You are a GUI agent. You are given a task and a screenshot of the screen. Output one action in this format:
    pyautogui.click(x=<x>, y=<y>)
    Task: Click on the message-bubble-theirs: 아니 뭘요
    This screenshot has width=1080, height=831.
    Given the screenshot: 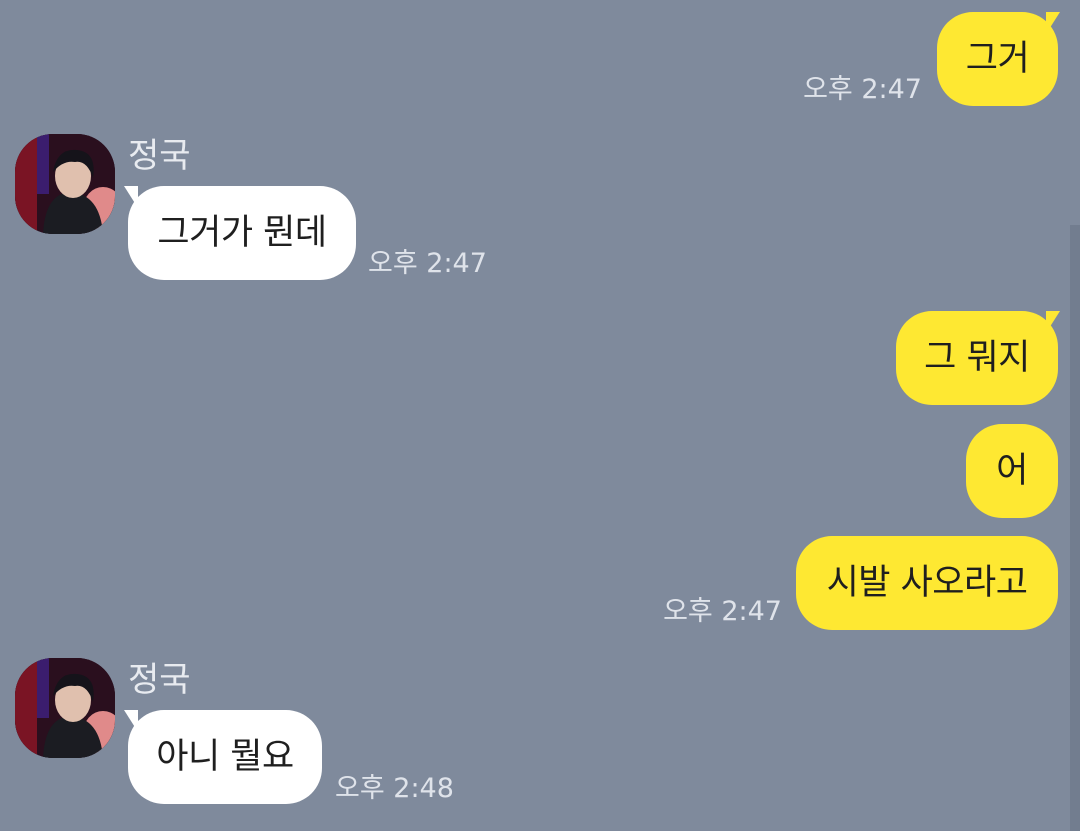 What is the action you would take?
    pyautogui.click(x=225, y=757)
    